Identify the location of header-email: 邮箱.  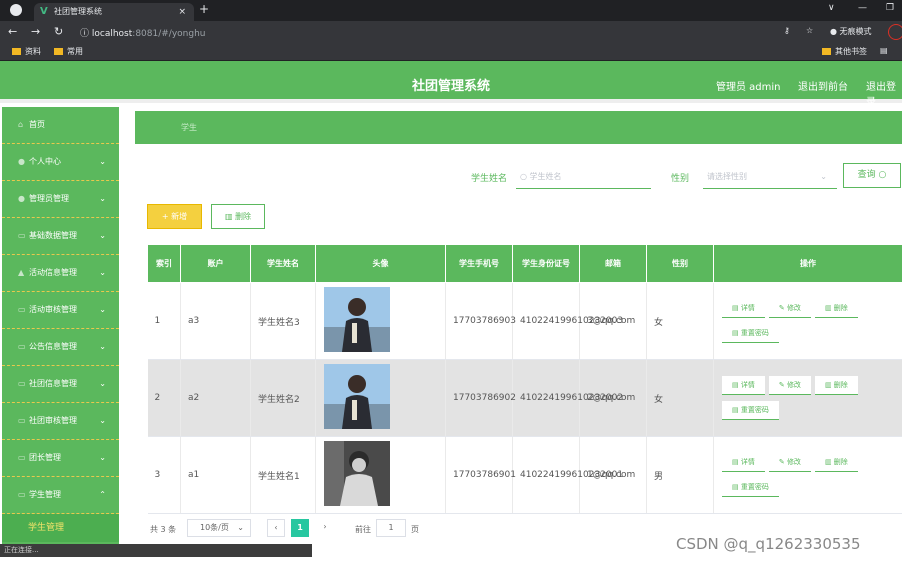
(613, 263).